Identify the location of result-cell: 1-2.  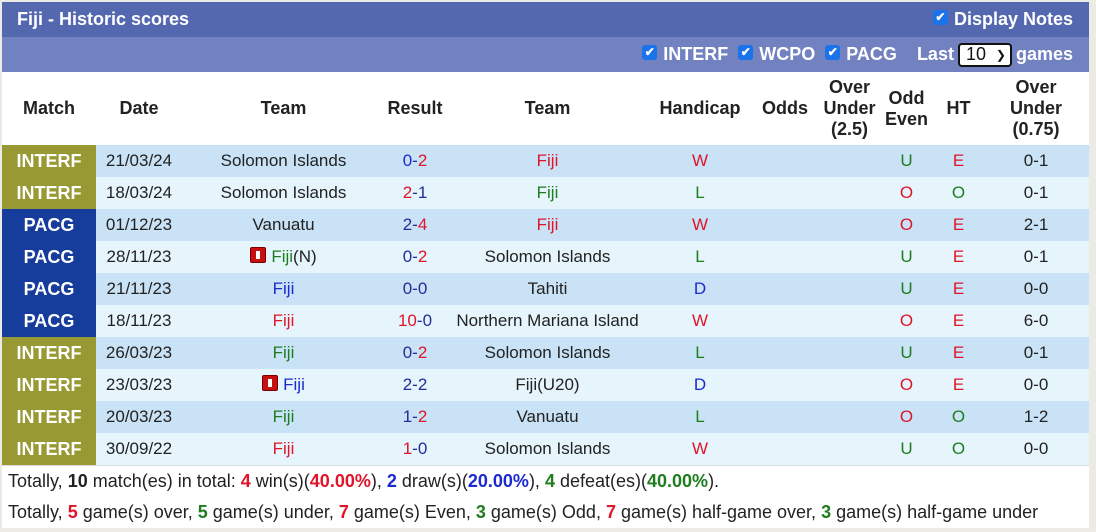
(415, 417).